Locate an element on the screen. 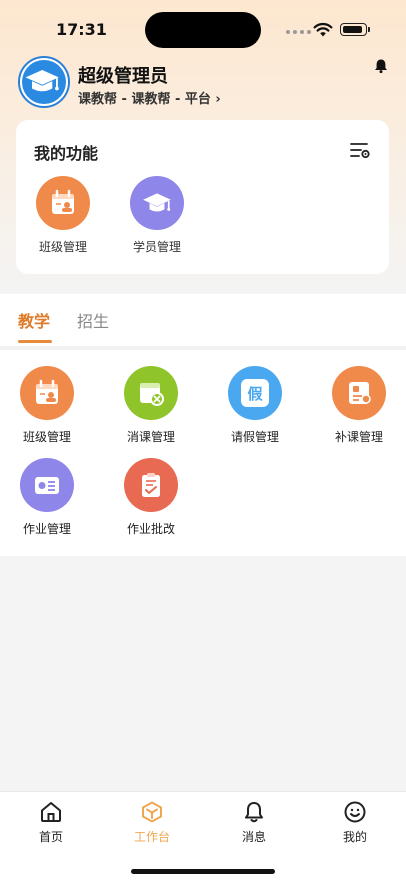 This screenshot has height=883, width=406. clipboard-check-icon is located at coordinates (151, 485).